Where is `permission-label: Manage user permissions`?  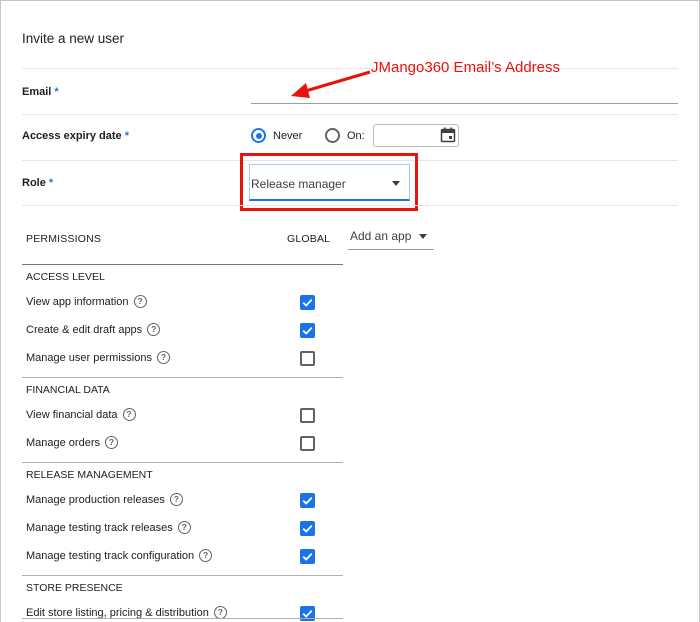
permission-label: Manage user permissions is located at coordinates (89, 357).